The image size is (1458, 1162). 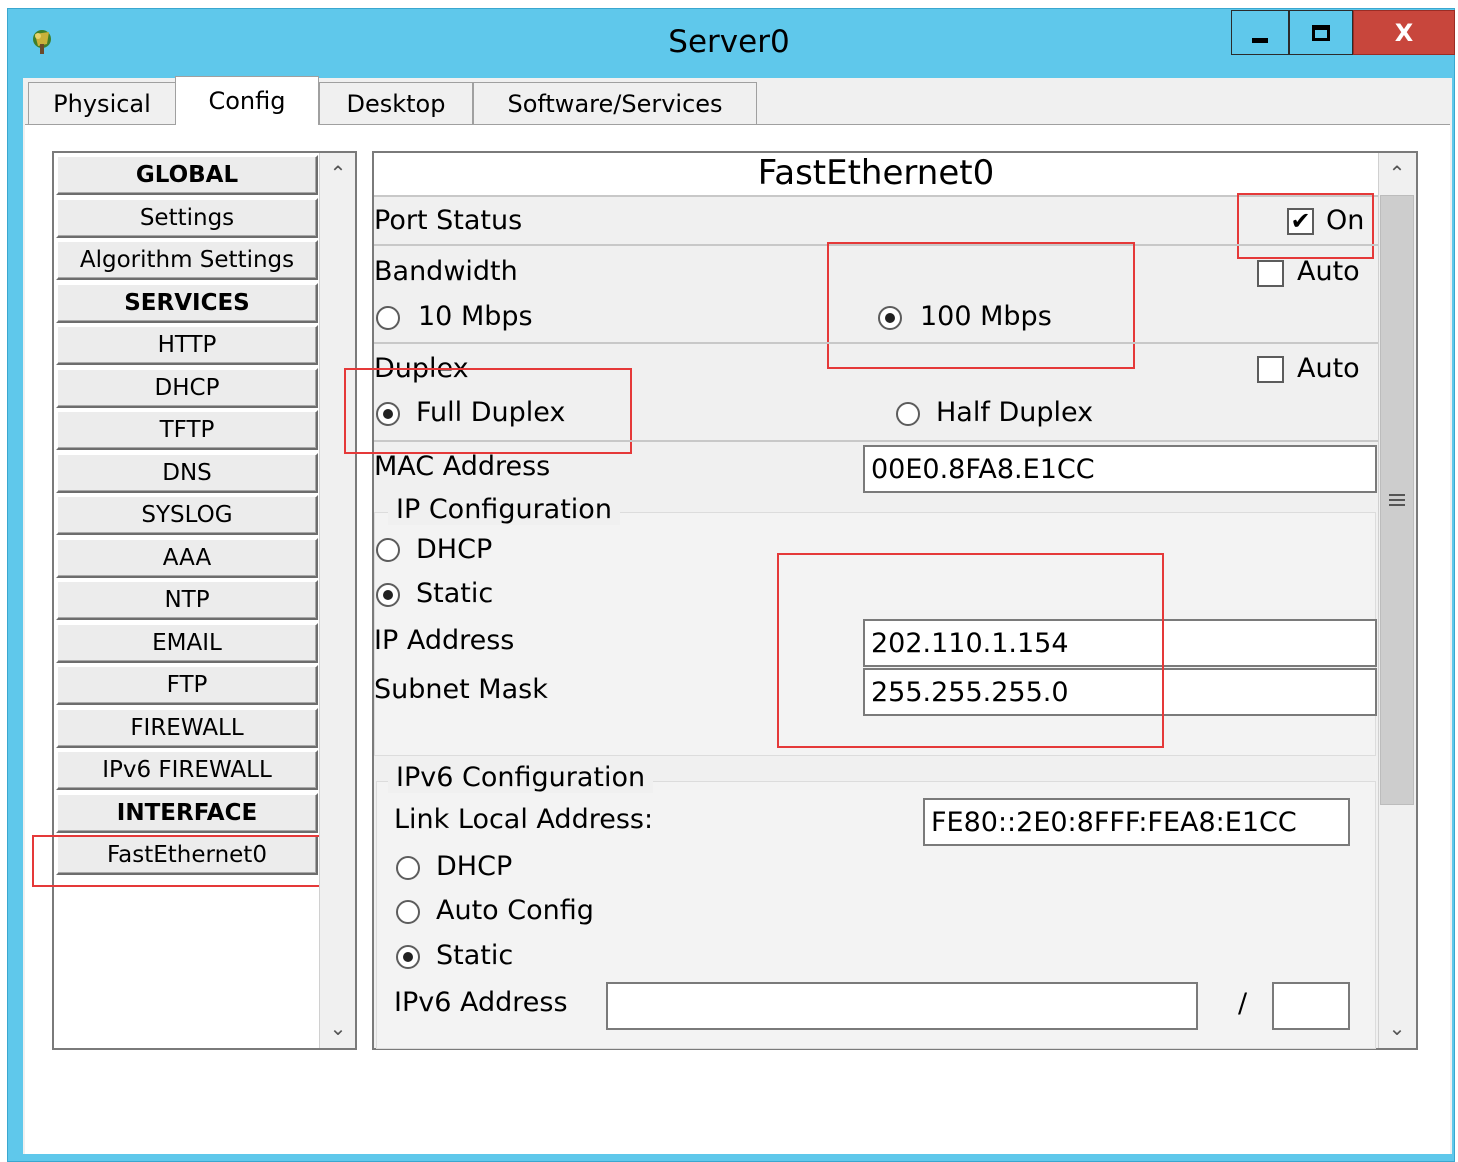 What do you see at coordinates (187, 345) in the screenshot?
I see `sidebar-item-http: HTTP` at bounding box center [187, 345].